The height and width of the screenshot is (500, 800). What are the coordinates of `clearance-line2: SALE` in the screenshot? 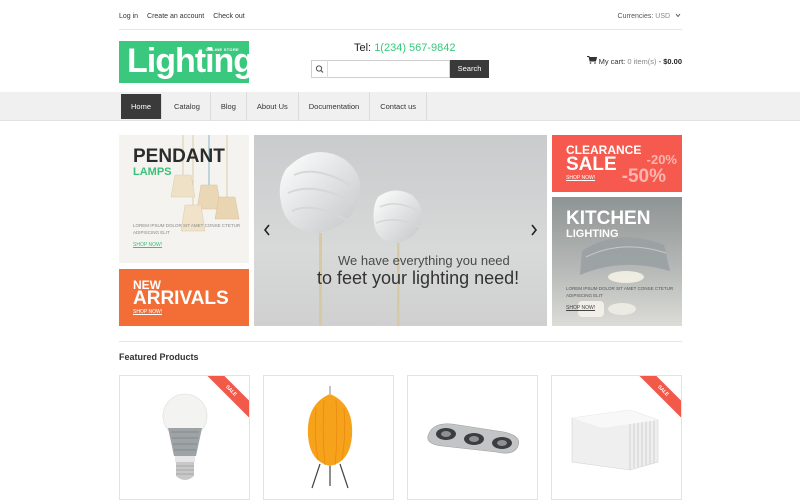 It's located at (591, 164).